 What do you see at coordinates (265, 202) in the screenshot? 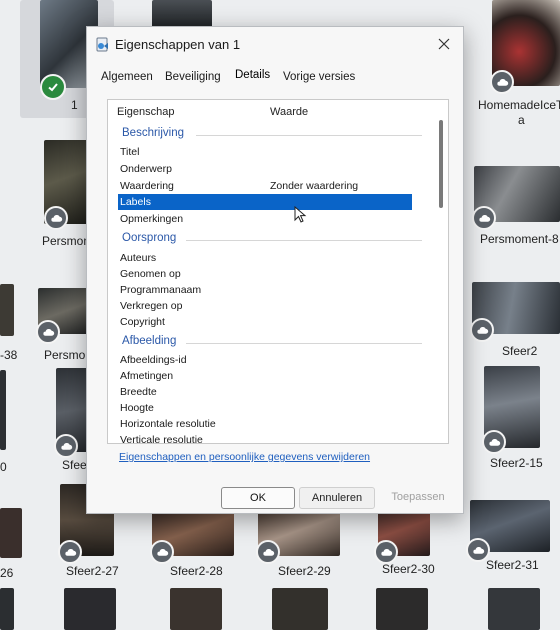
I see `property-row-selected: Labels` at bounding box center [265, 202].